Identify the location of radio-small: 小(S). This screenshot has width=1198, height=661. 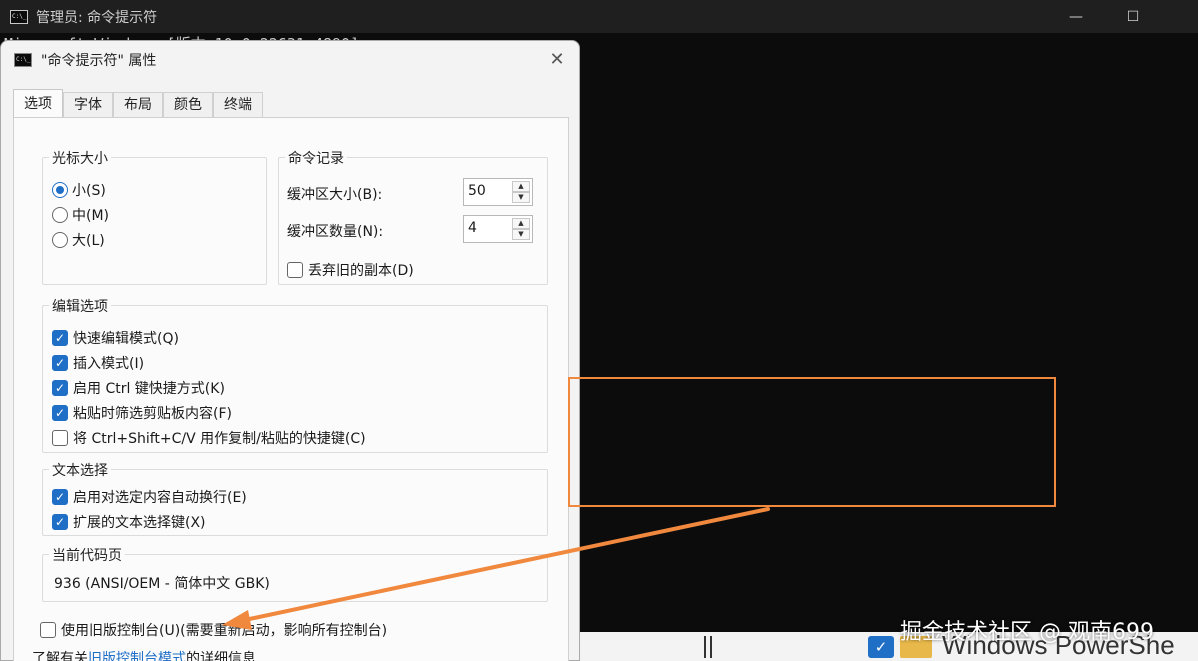
(79, 190).